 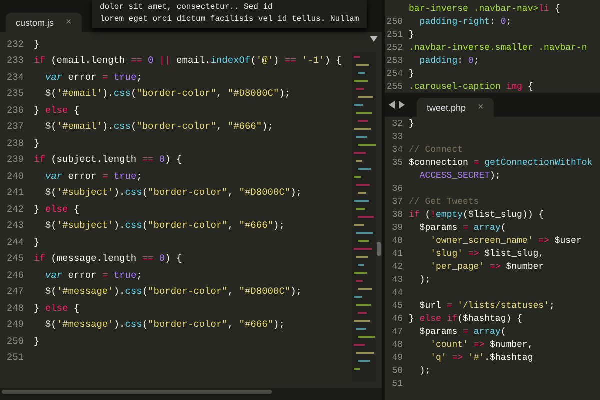 I want to click on line-number: 41, so click(x=397, y=253).